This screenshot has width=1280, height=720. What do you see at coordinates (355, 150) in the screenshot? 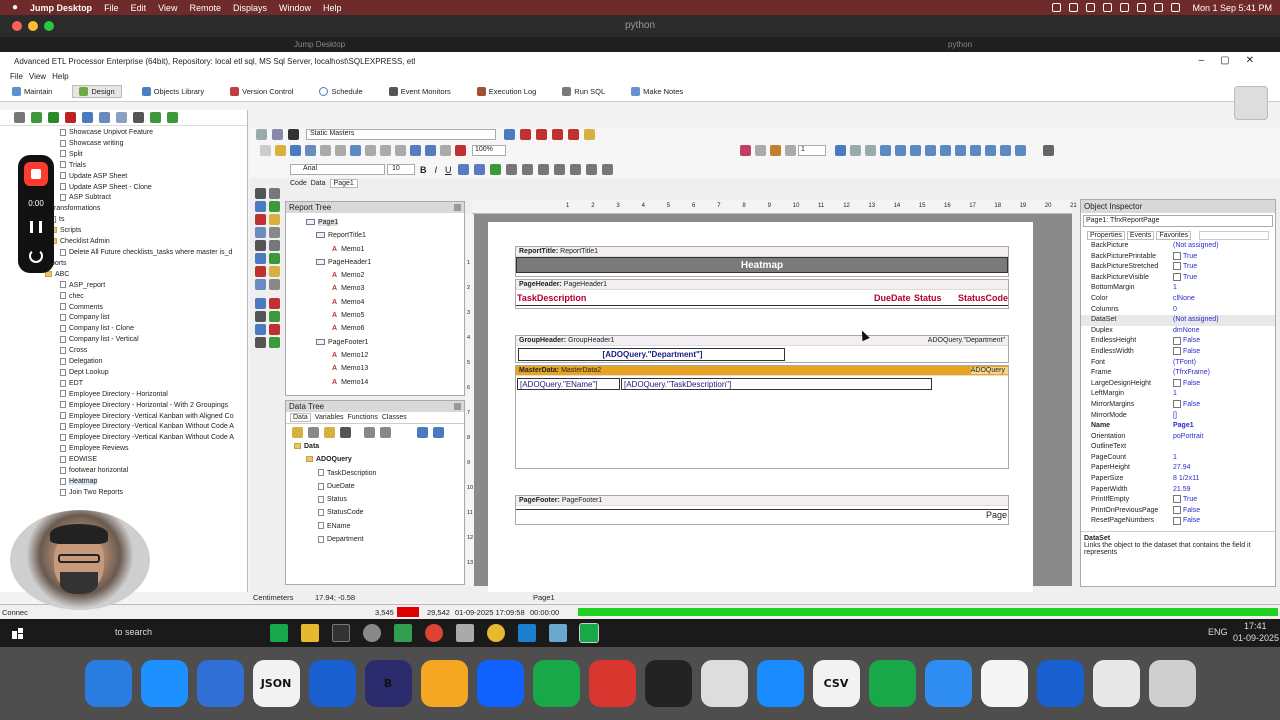
I see `find-icon` at bounding box center [355, 150].